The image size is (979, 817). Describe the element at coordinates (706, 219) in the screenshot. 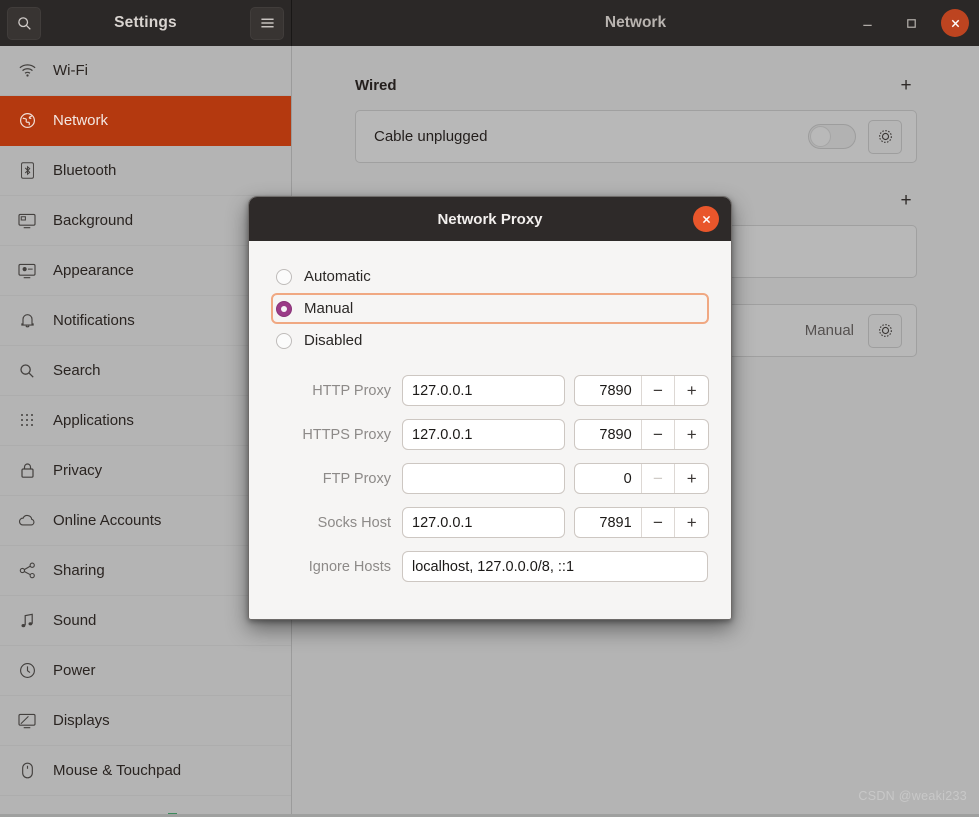

I see `dialog-close-button` at that location.